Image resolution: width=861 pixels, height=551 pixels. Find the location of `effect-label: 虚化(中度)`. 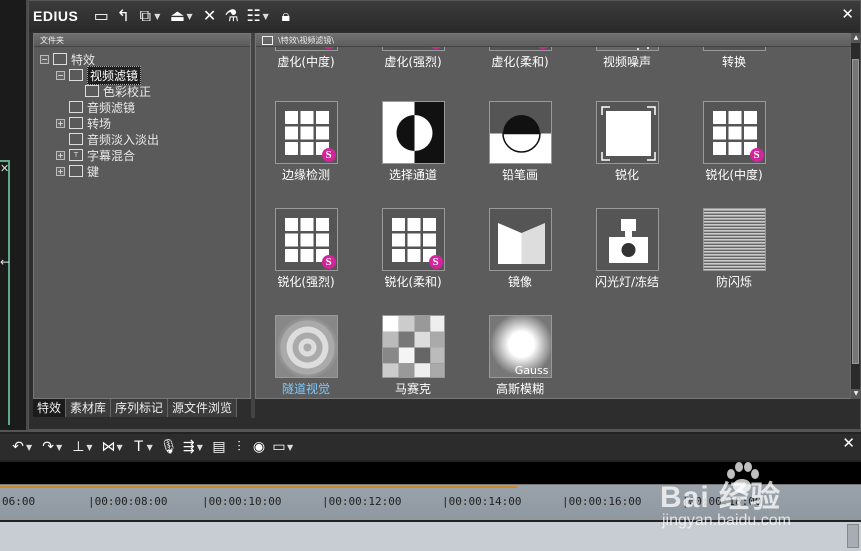

effect-label: 虚化(中度) is located at coordinates (306, 62).